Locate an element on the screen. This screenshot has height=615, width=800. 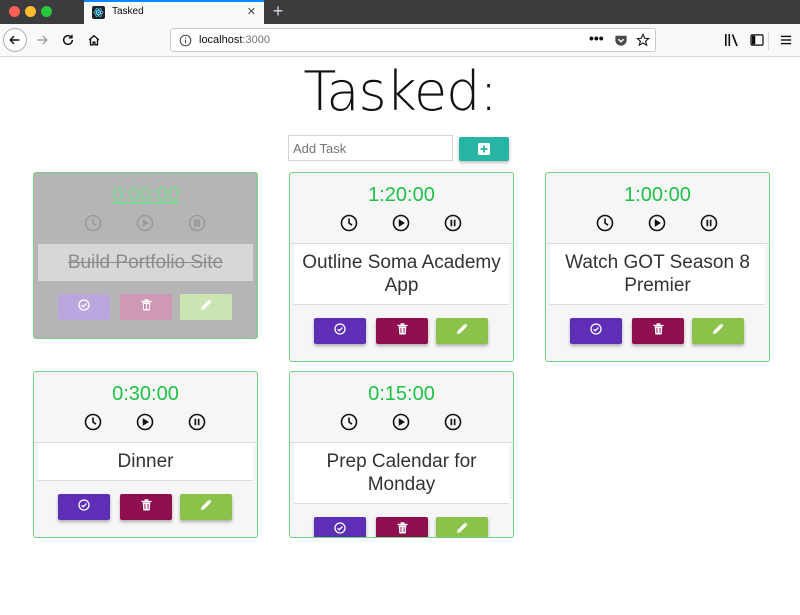
task-timer-section: 0:30:00 is located at coordinates (145, 407).